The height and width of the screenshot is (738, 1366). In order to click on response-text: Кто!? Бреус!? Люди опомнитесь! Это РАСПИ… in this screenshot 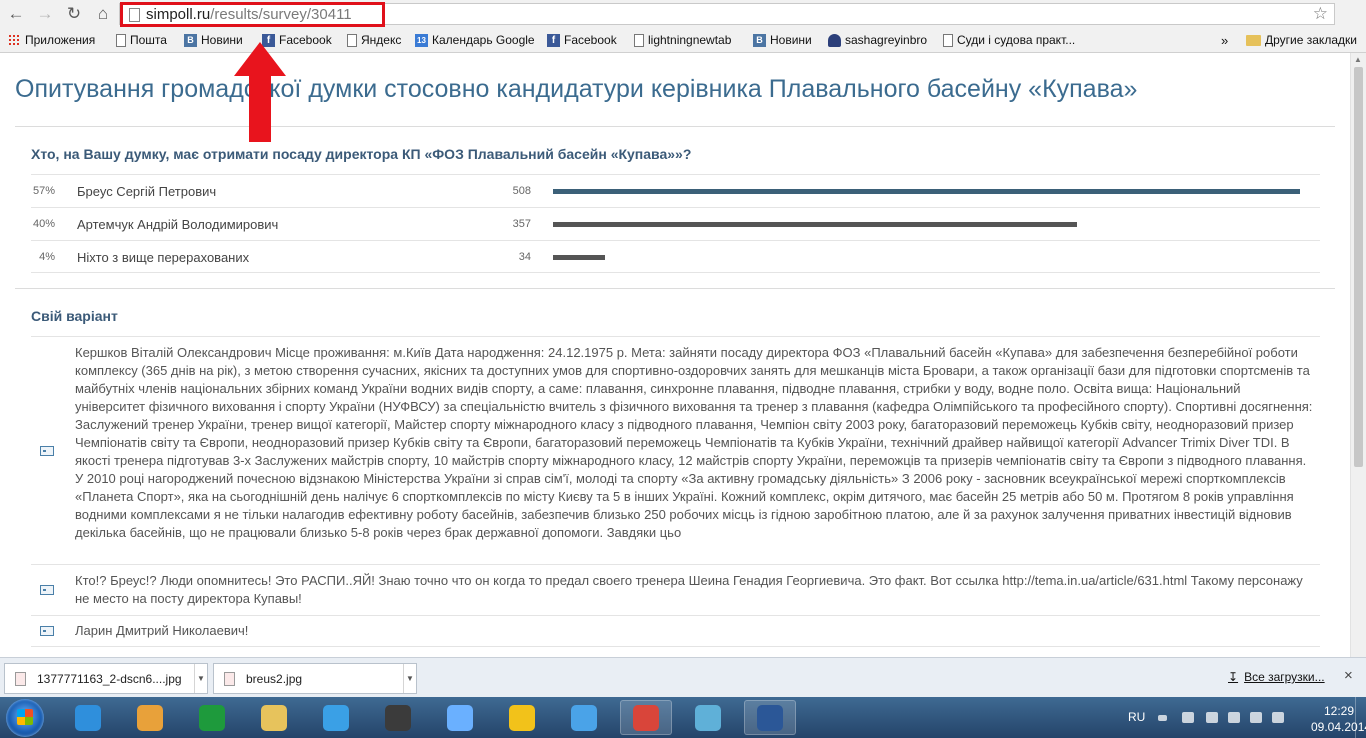, I will do `click(689, 589)`.